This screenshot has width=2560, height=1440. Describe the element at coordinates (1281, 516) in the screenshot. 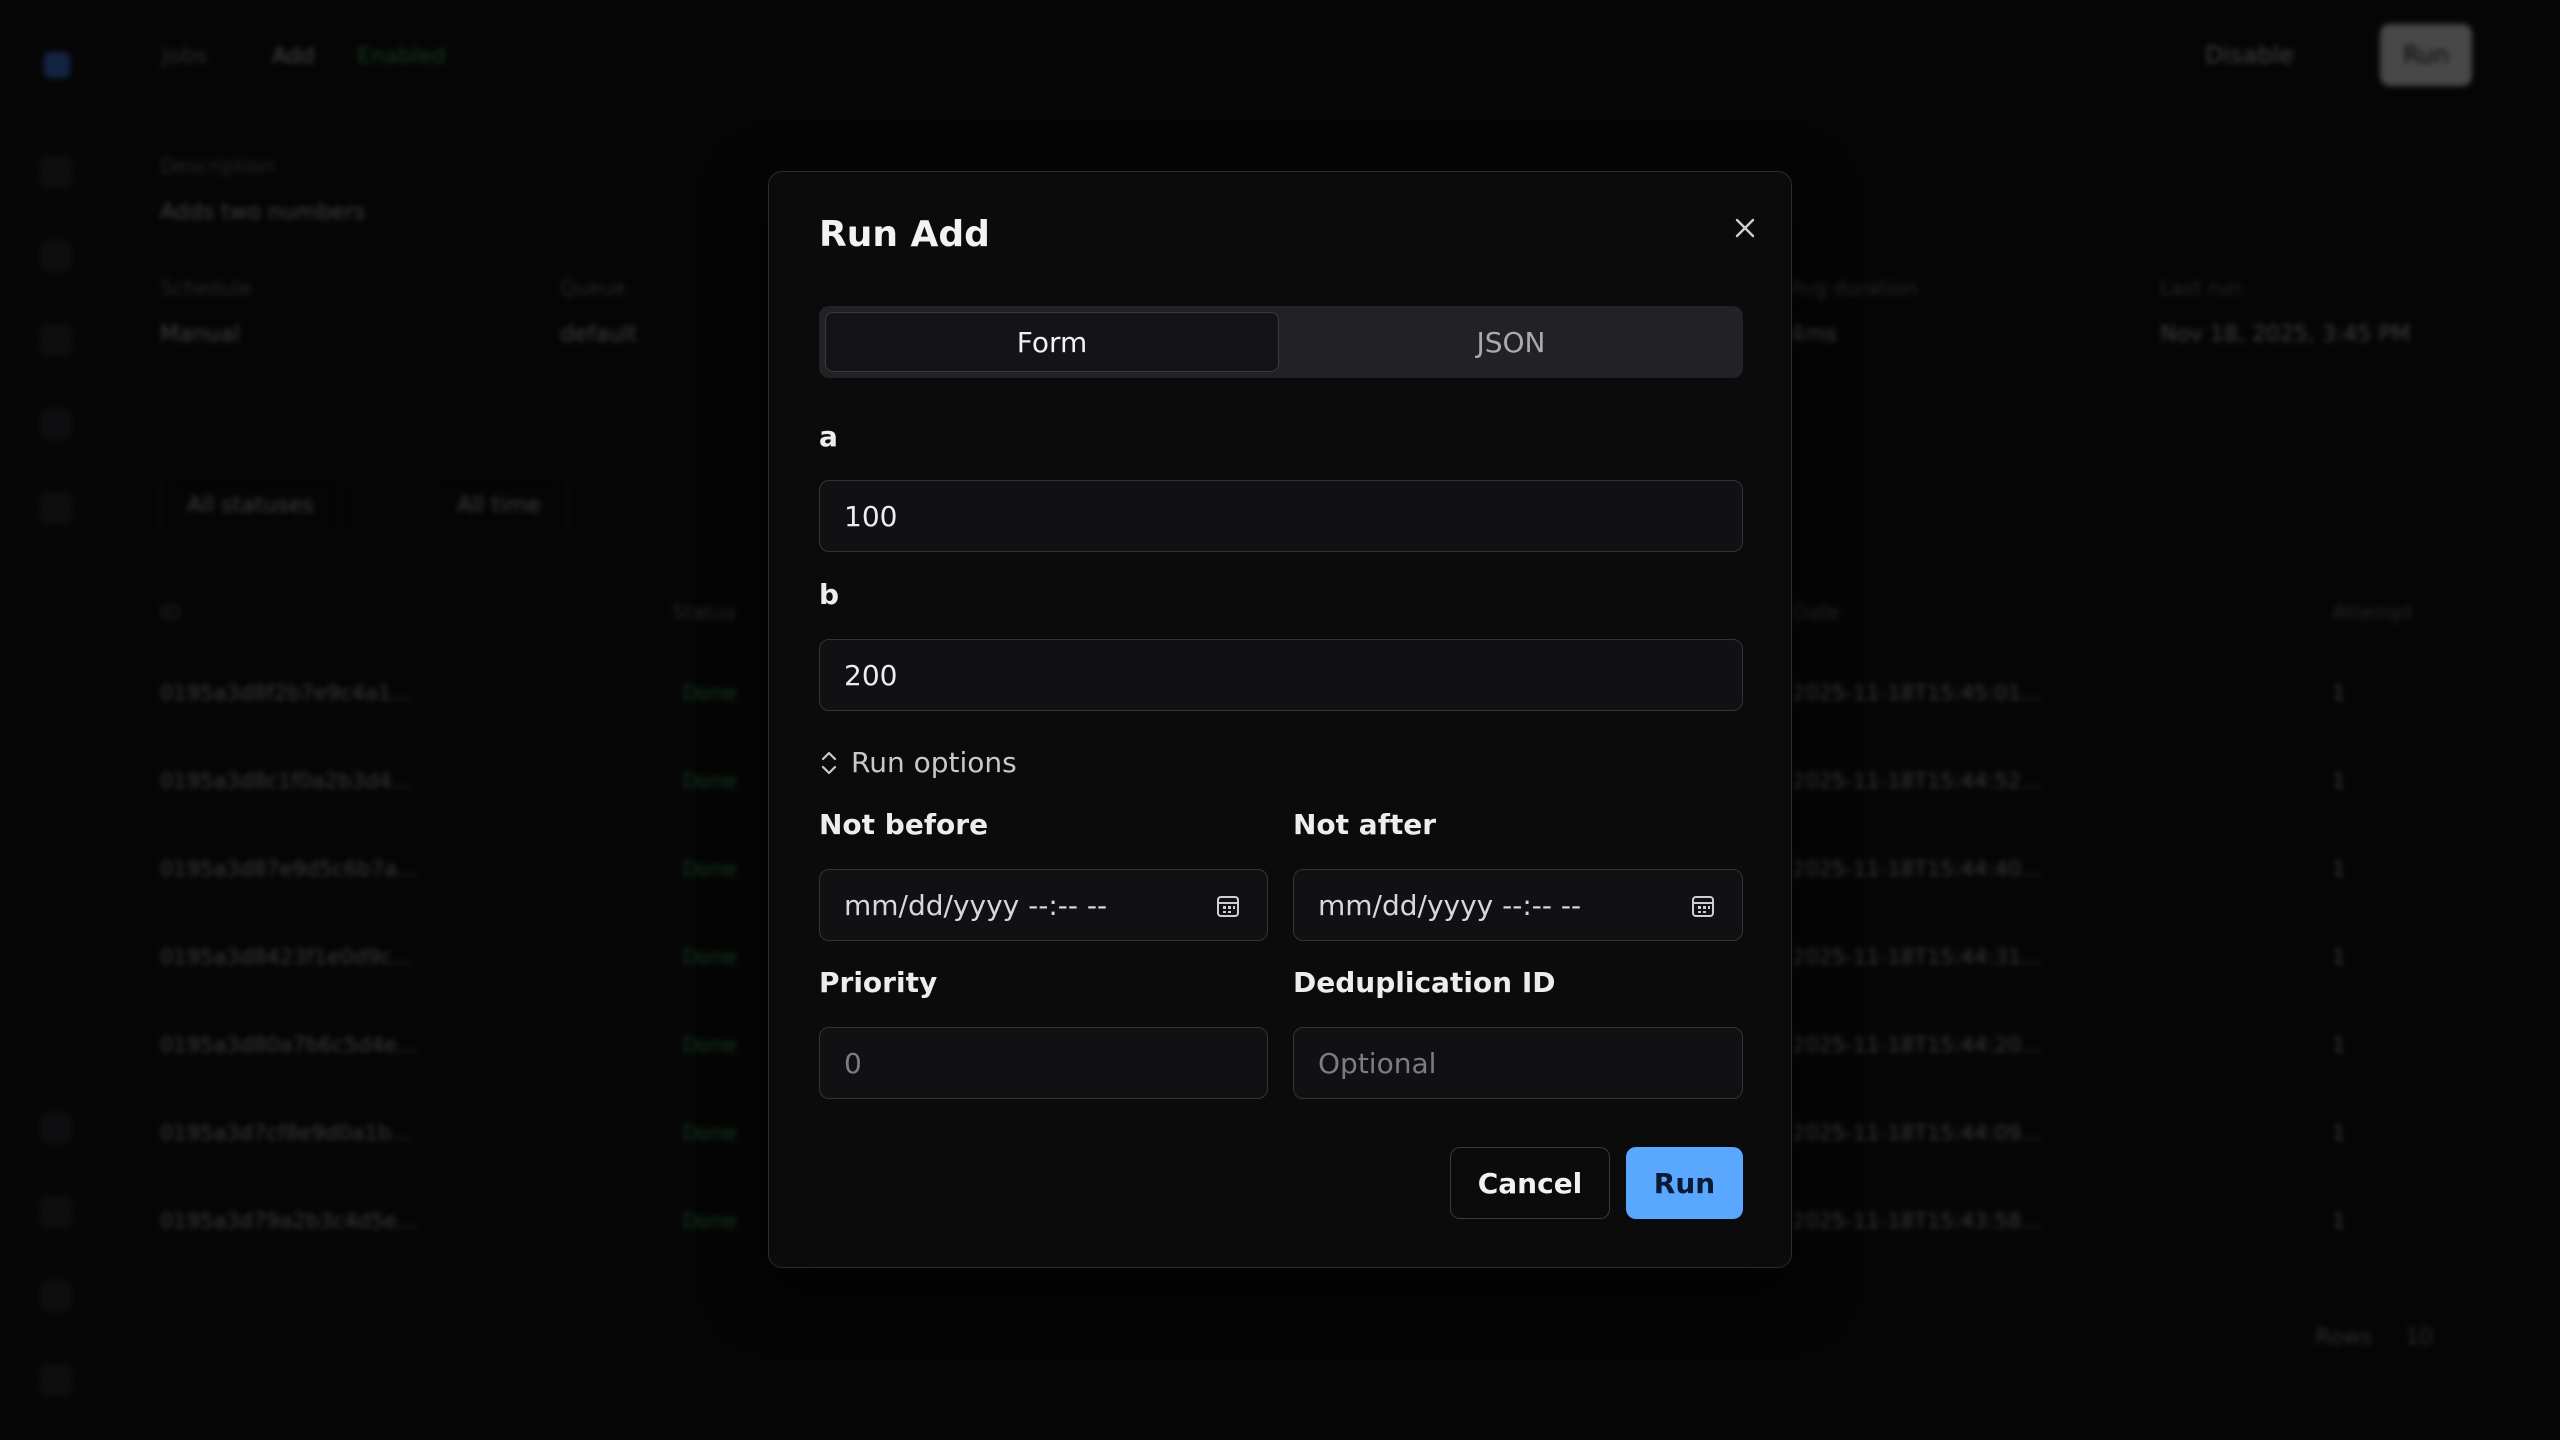

I see `field-a-input: 100` at that location.